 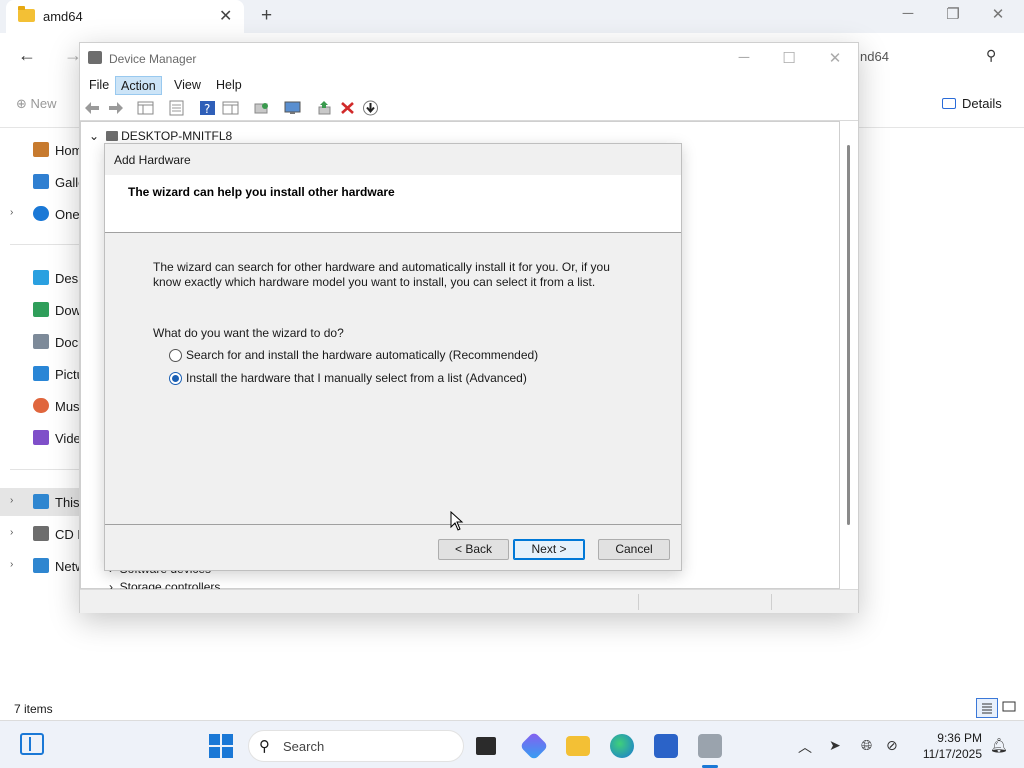 What do you see at coordinates (469, 108) in the screenshot?
I see `toolbar: ?` at bounding box center [469, 108].